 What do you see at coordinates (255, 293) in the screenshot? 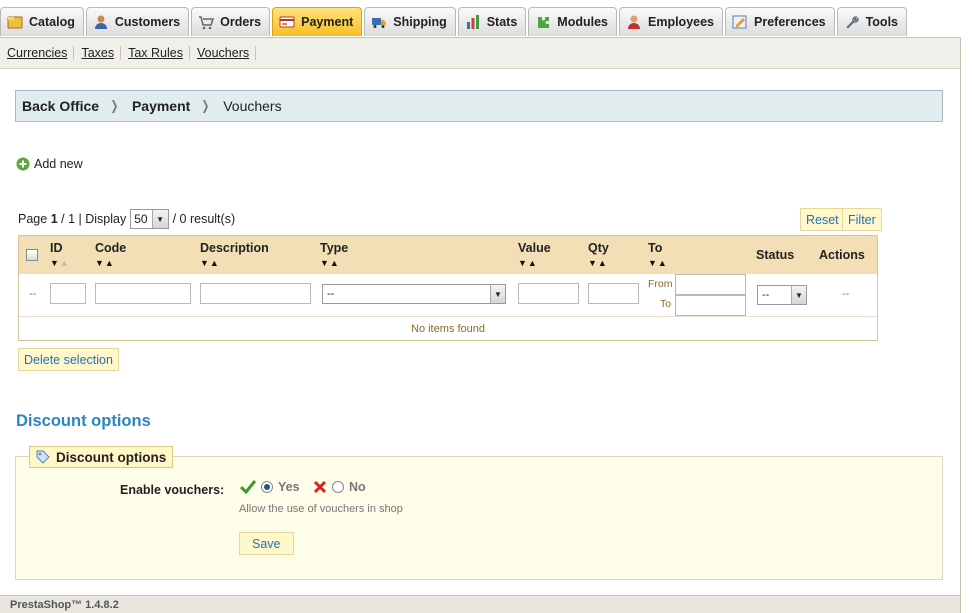
I see `filter-description-input` at bounding box center [255, 293].